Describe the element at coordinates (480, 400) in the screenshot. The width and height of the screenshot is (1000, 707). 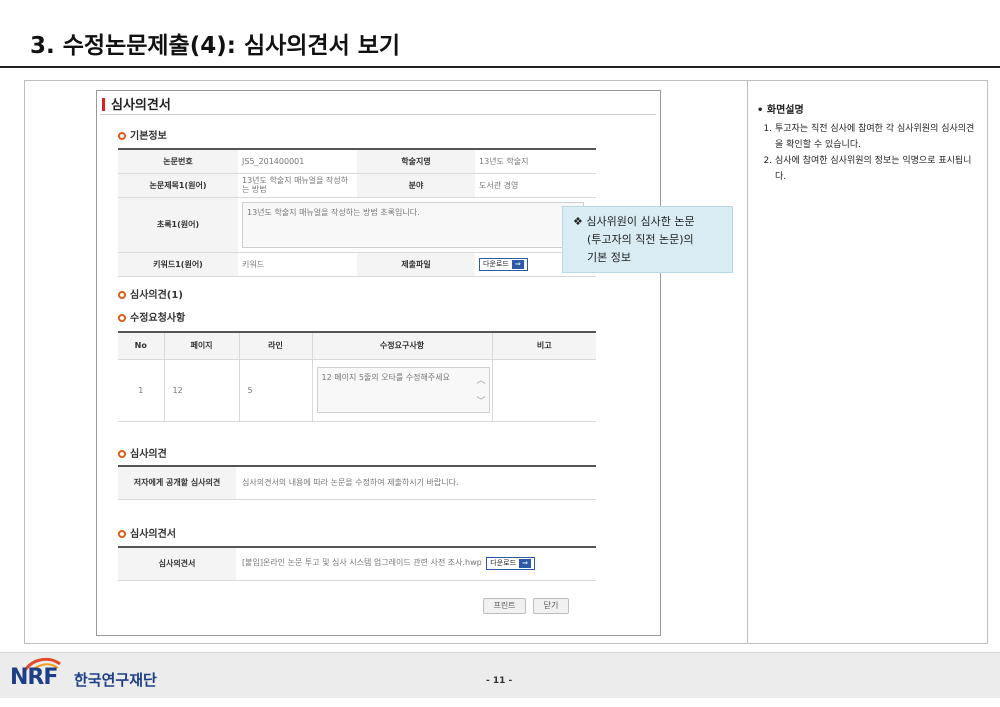
I see `scroll-down-icon: ﹀` at that location.